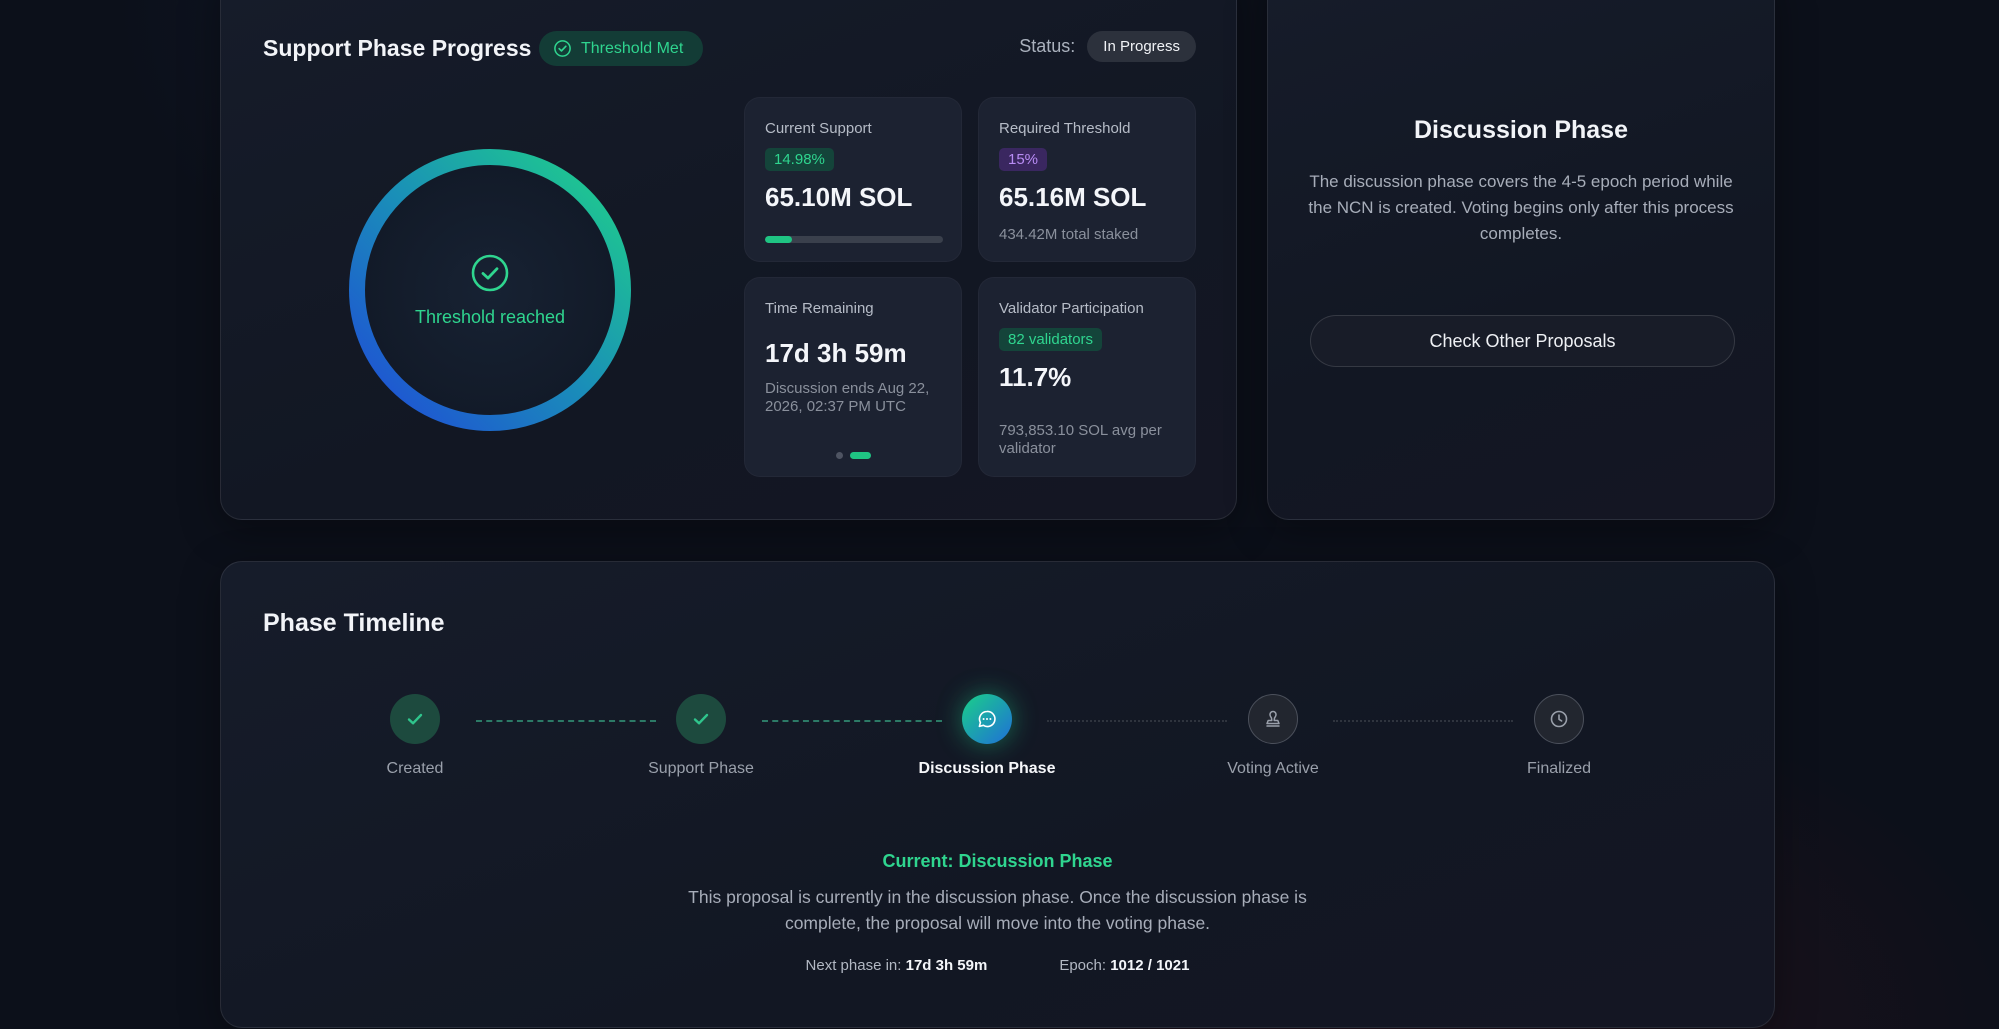 The image size is (1999, 1029). I want to click on stat-value: 65.16M SOL, so click(1073, 197).